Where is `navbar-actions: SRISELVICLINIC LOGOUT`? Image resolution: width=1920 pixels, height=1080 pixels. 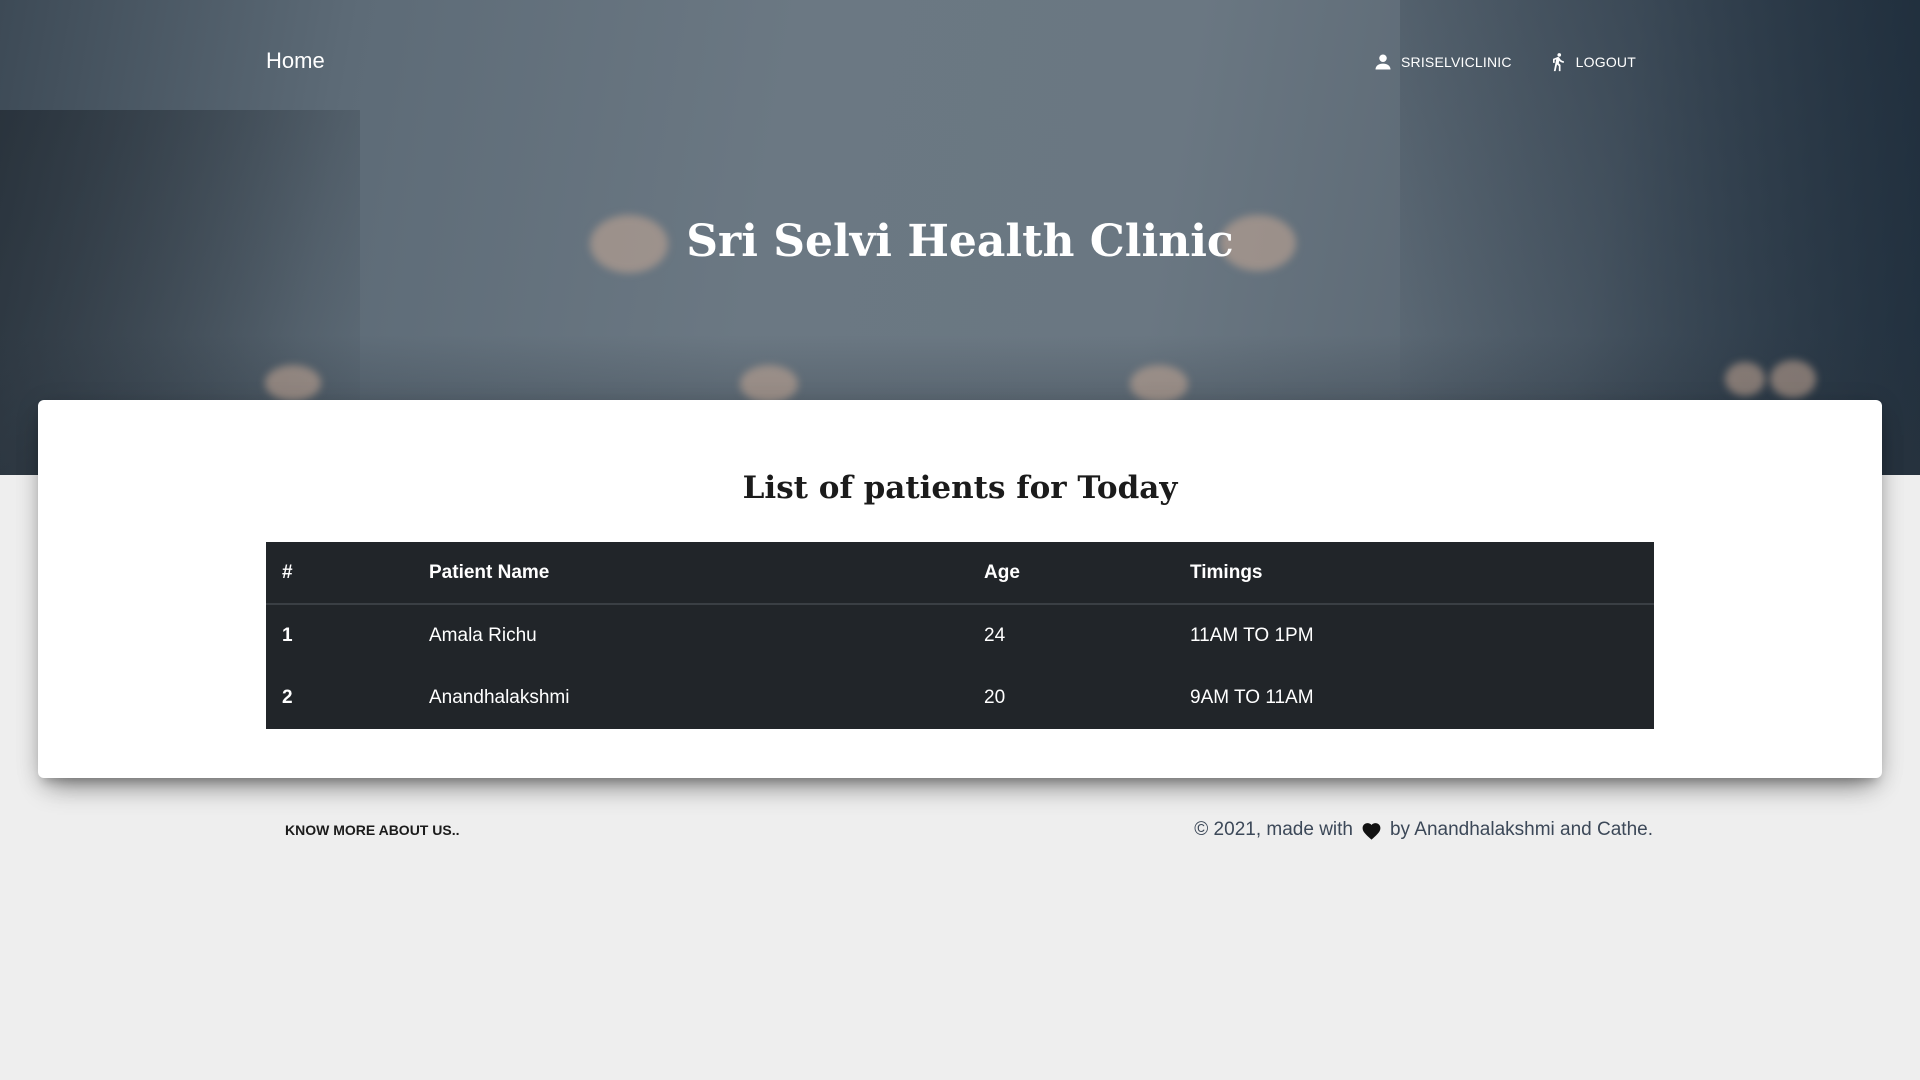 navbar-actions: SRISELVICLINIC LOGOUT is located at coordinates (1504, 62).